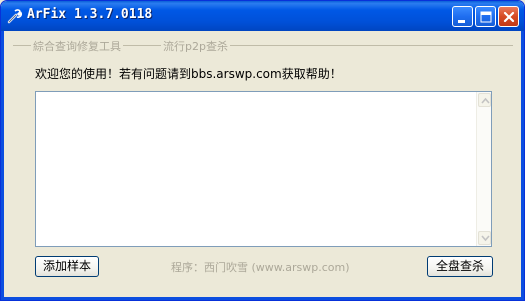  What do you see at coordinates (262, 298) in the screenshot?
I see `window-frame-bottom` at bounding box center [262, 298].